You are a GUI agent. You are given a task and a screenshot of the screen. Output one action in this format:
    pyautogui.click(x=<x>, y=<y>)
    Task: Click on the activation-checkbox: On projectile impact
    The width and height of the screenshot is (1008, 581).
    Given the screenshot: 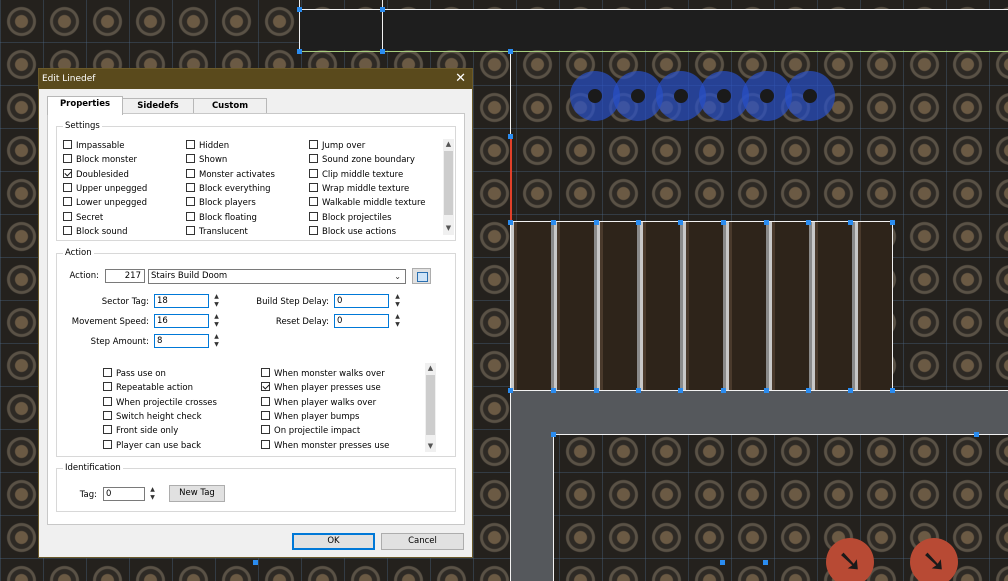 What is the action you would take?
    pyautogui.click(x=310, y=431)
    